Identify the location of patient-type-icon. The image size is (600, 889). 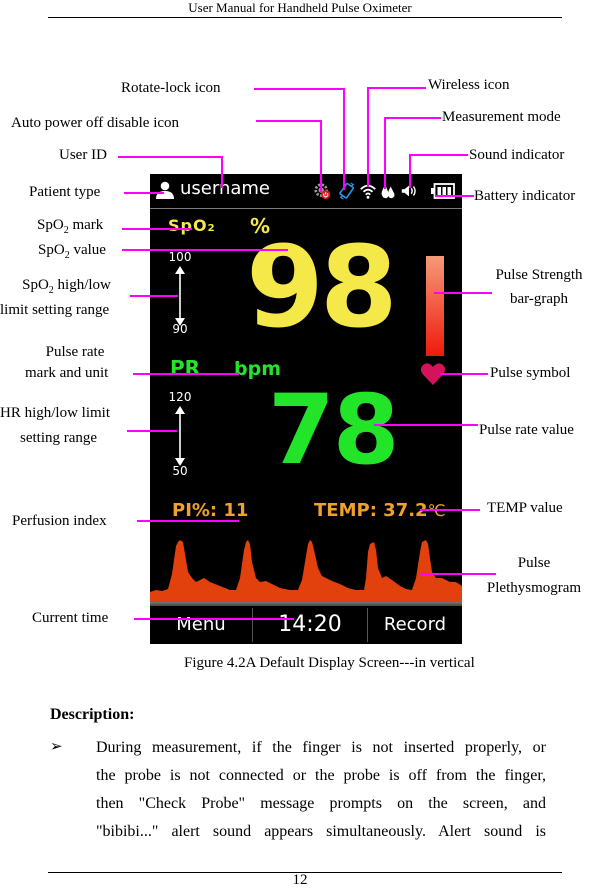
(165, 190).